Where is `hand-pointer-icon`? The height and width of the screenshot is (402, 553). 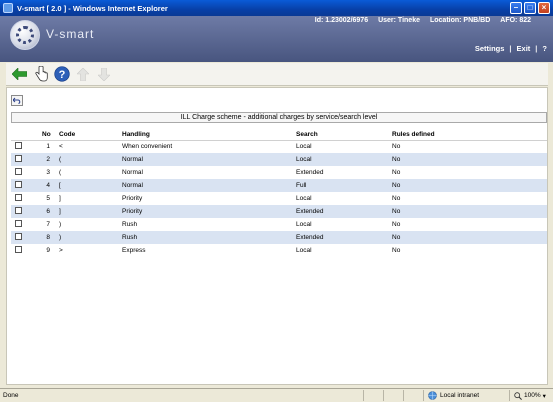 hand-pointer-icon is located at coordinates (41, 74).